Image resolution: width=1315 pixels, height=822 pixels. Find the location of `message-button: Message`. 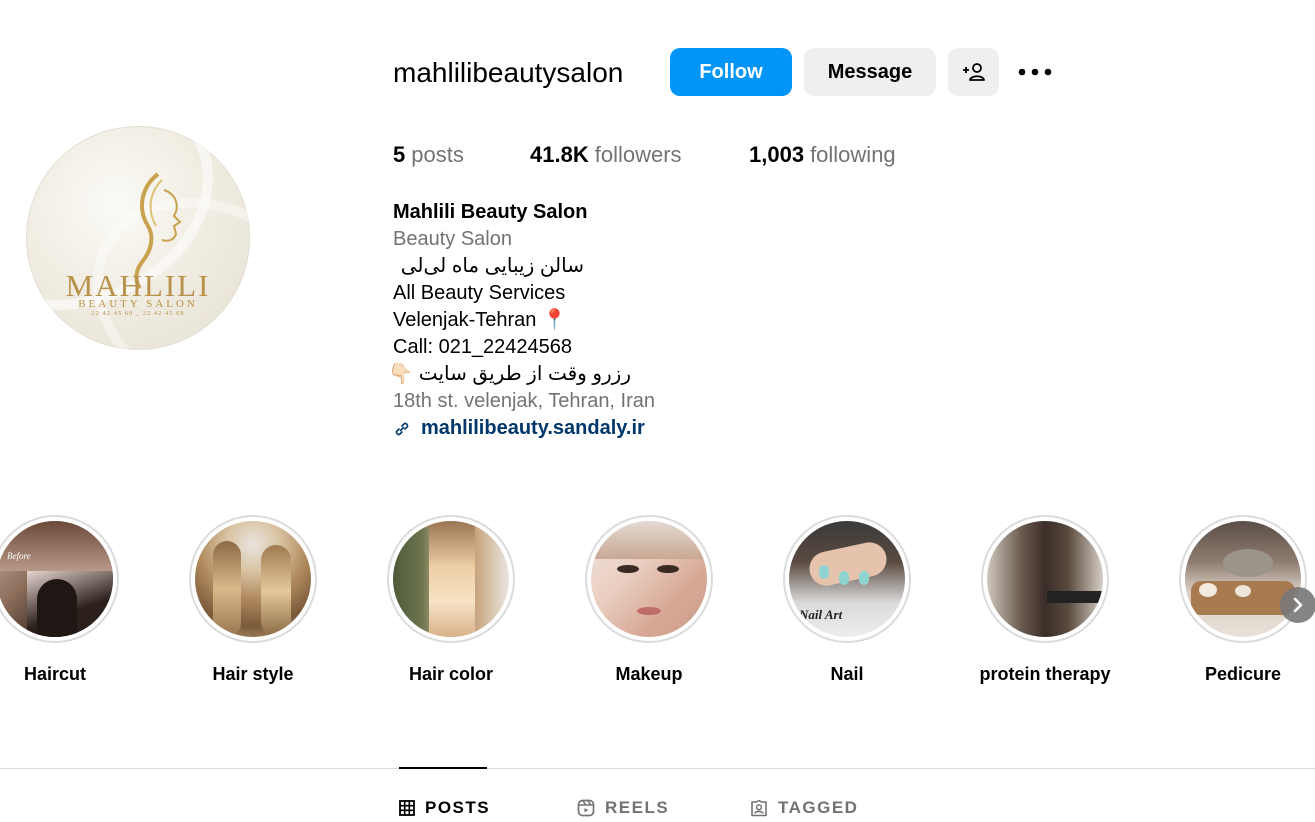

message-button: Message is located at coordinates (870, 72).